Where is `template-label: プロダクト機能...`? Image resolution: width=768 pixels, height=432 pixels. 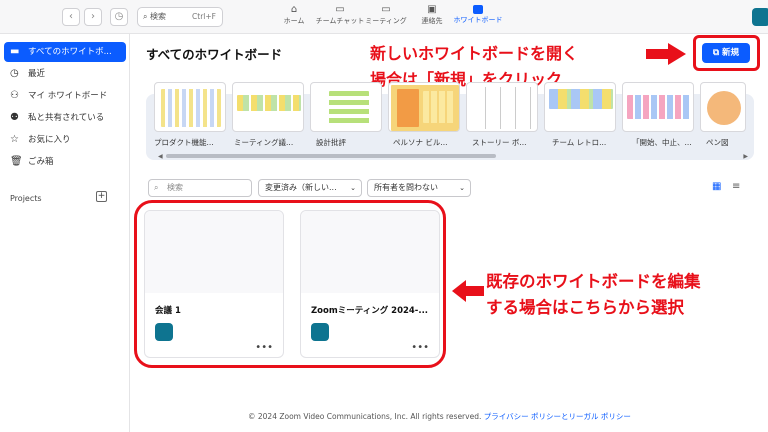
template-label: プロダクト機能... is located at coordinates (184, 142).